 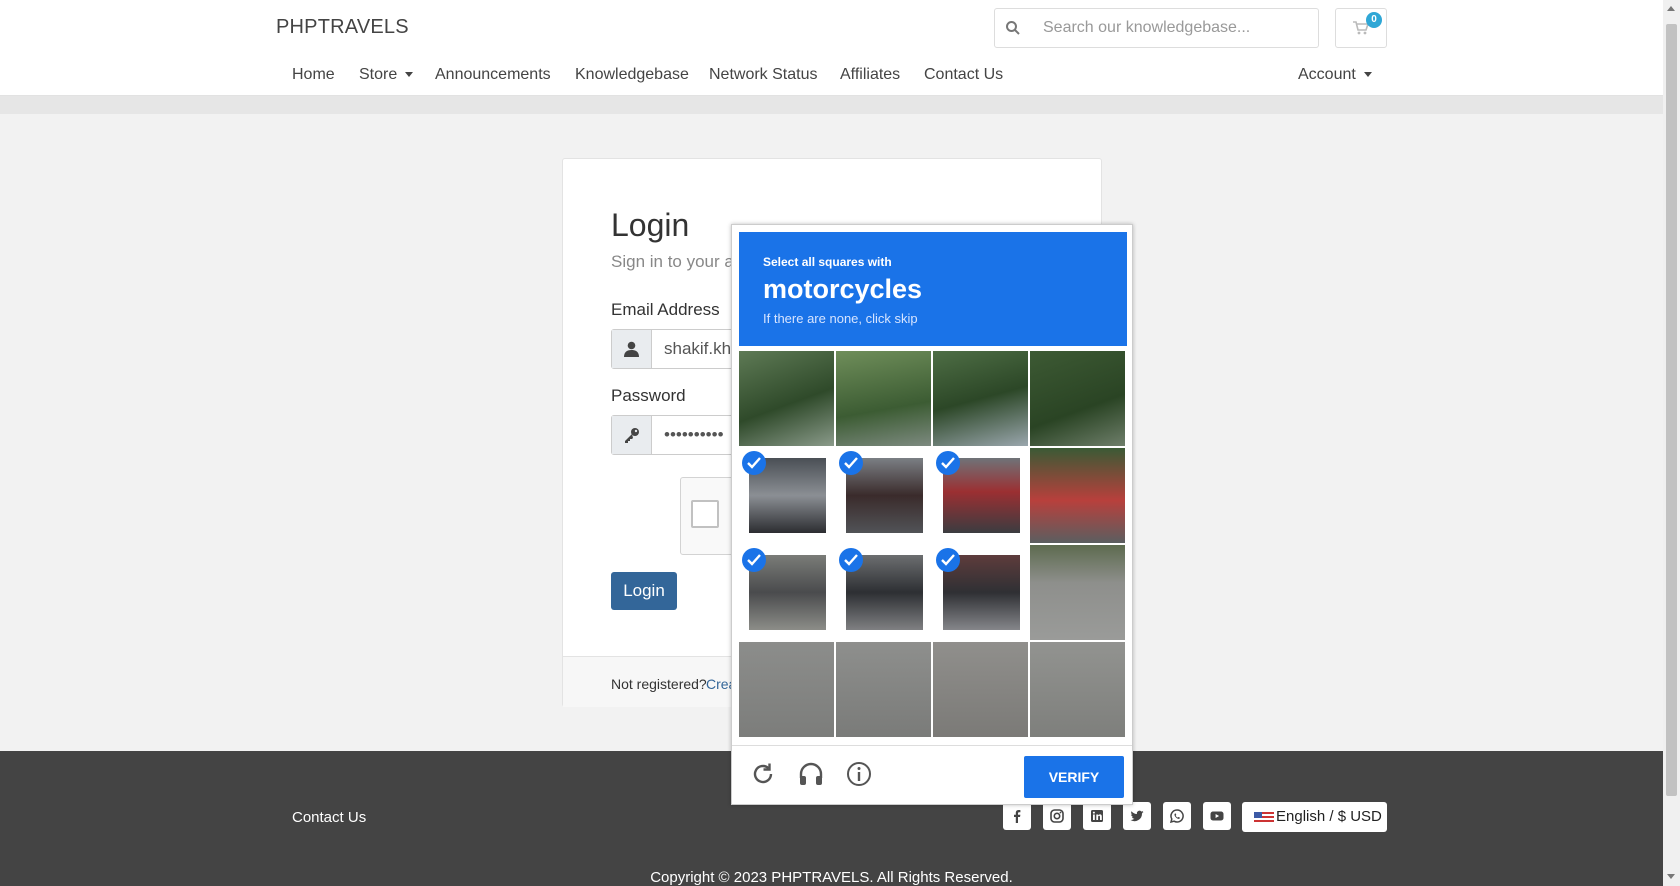 What do you see at coordinates (1329, 816) in the screenshot?
I see `language-label: English / $ USD` at bounding box center [1329, 816].